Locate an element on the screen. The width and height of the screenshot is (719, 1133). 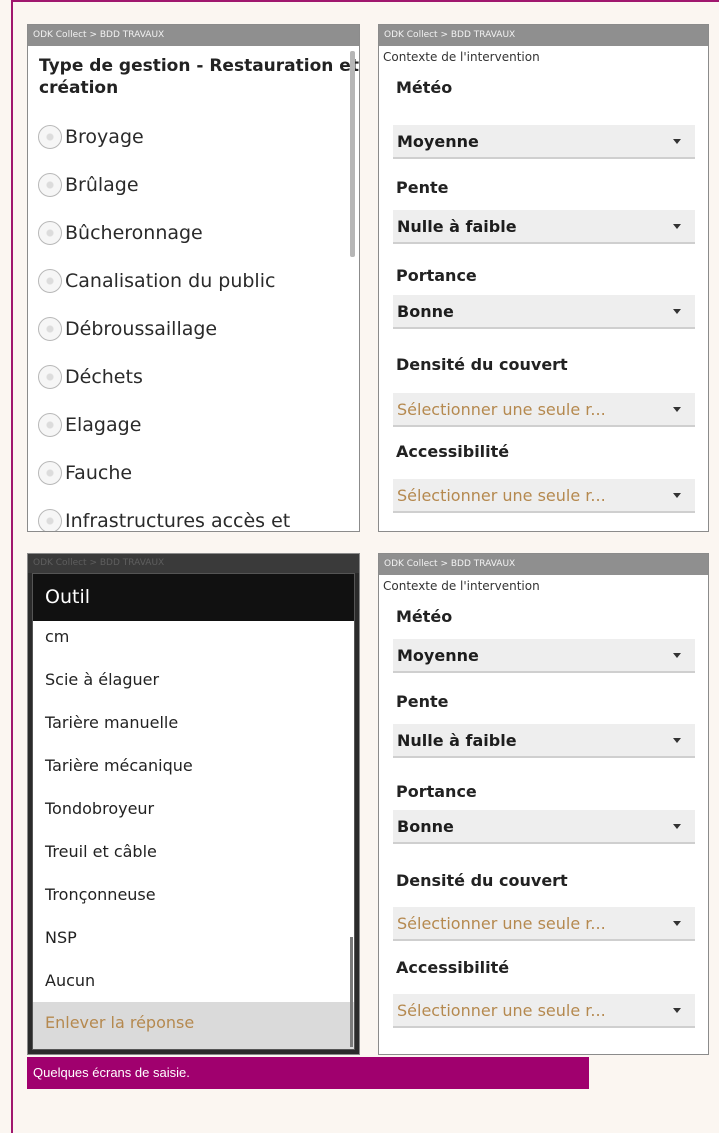
page-frame-left is located at coordinates (12, 566).